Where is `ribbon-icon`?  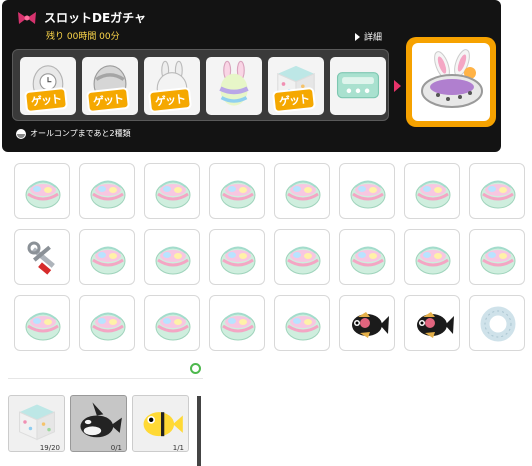 ribbon-icon is located at coordinates (27, 18).